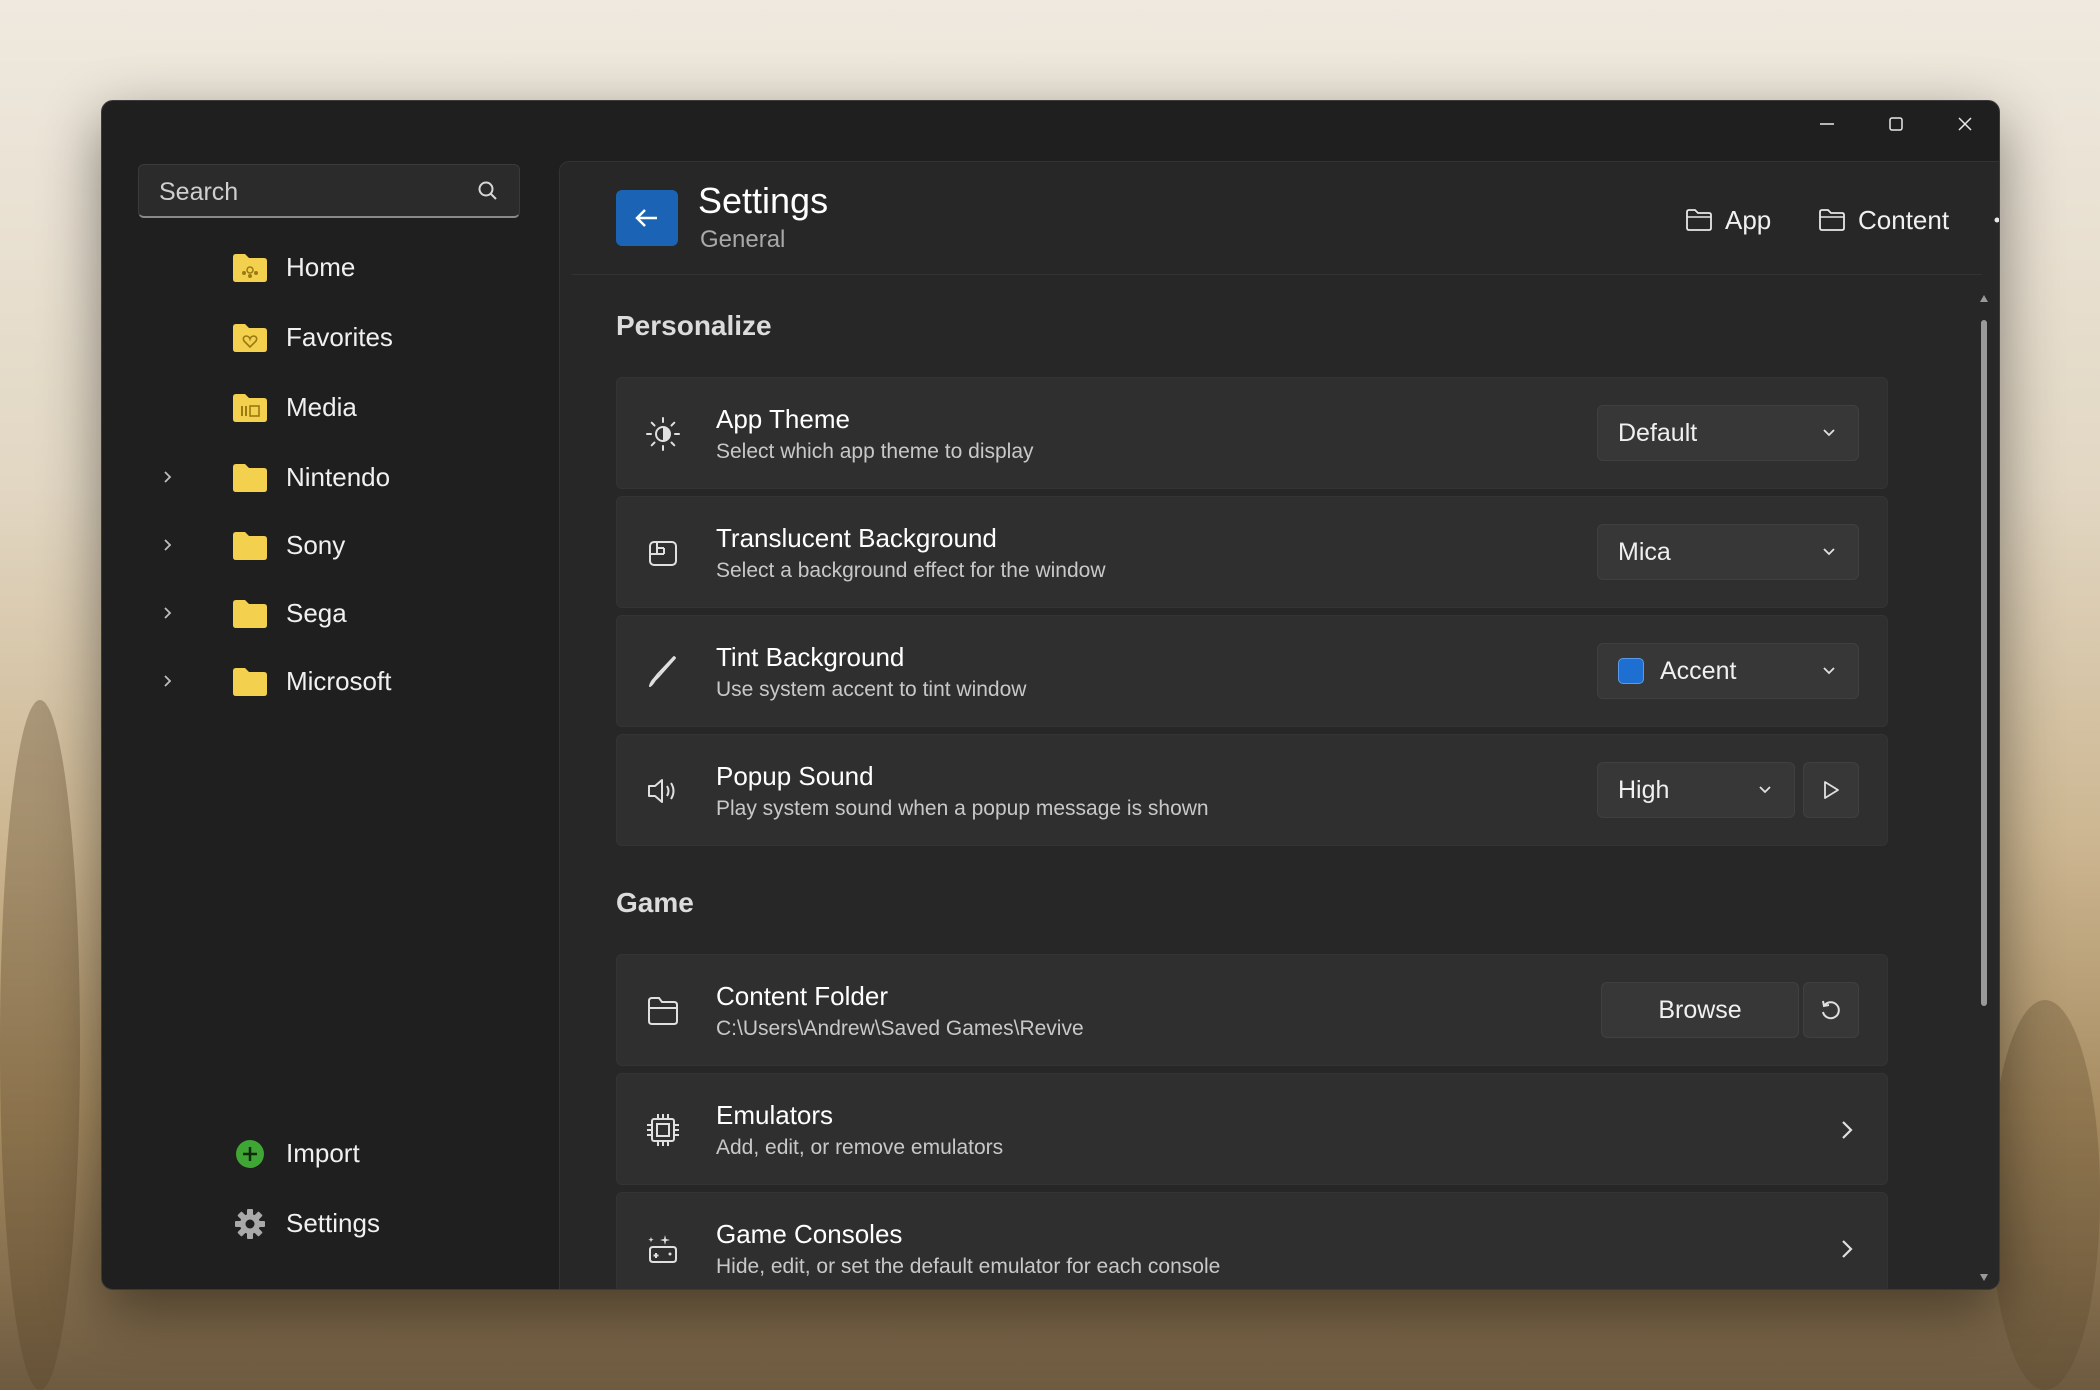 The width and height of the screenshot is (2100, 1390). I want to click on sidebar-item-sega: Sega, so click(329, 614).